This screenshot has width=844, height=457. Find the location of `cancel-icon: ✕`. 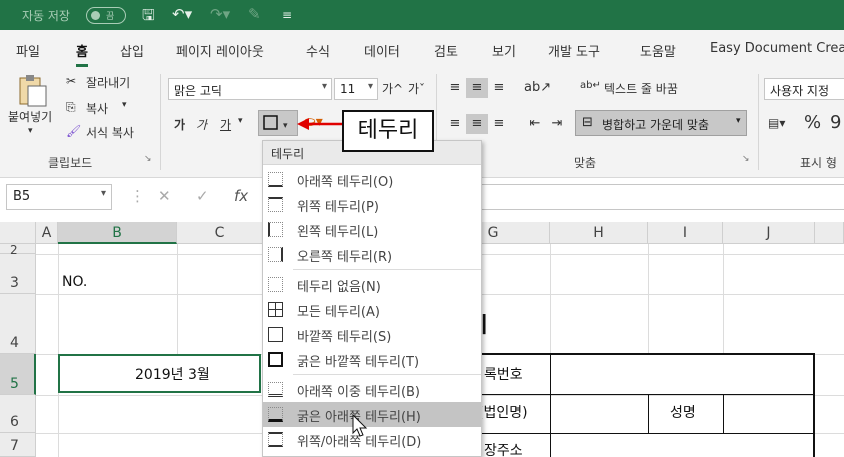

cancel-icon: ✕ is located at coordinates (164, 196).